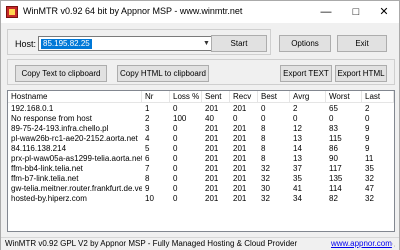  Describe the element at coordinates (147, 128) in the screenshot. I see `cell-nr: 3` at that location.